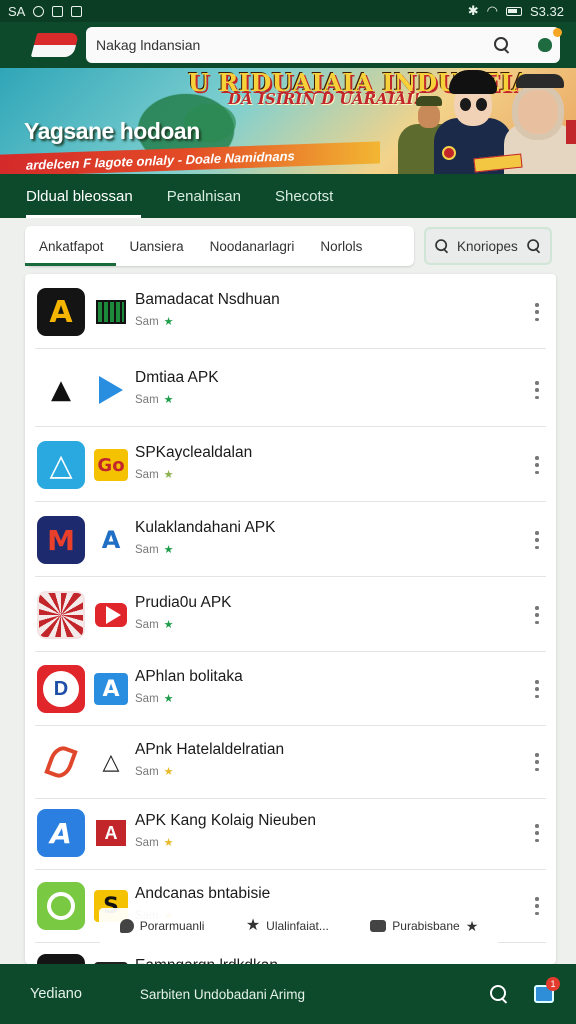 This screenshot has width=576, height=1024. What do you see at coordinates (61, 615) in the screenshot?
I see `pattern-icon` at bounding box center [61, 615].